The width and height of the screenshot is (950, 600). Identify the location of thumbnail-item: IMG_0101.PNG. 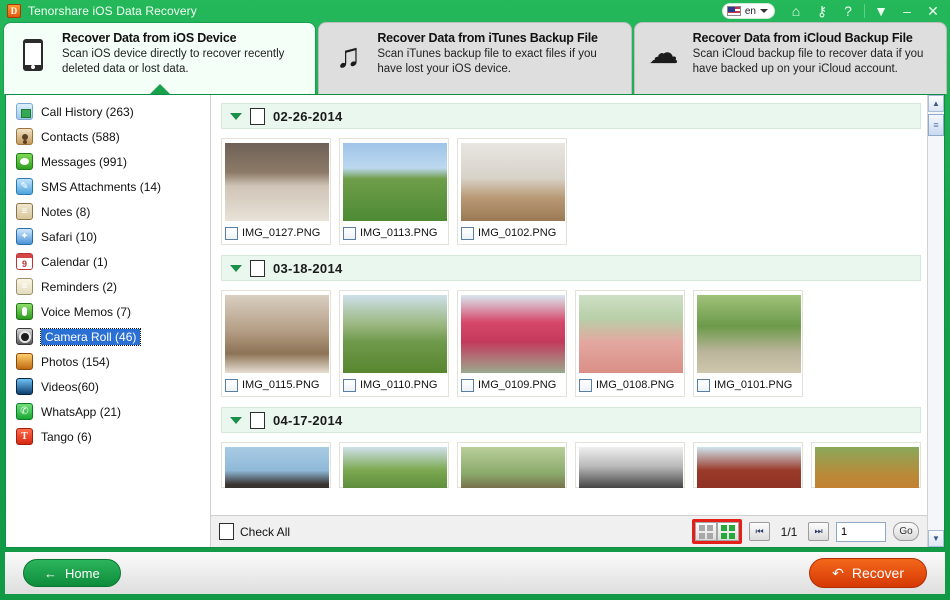
(748, 343).